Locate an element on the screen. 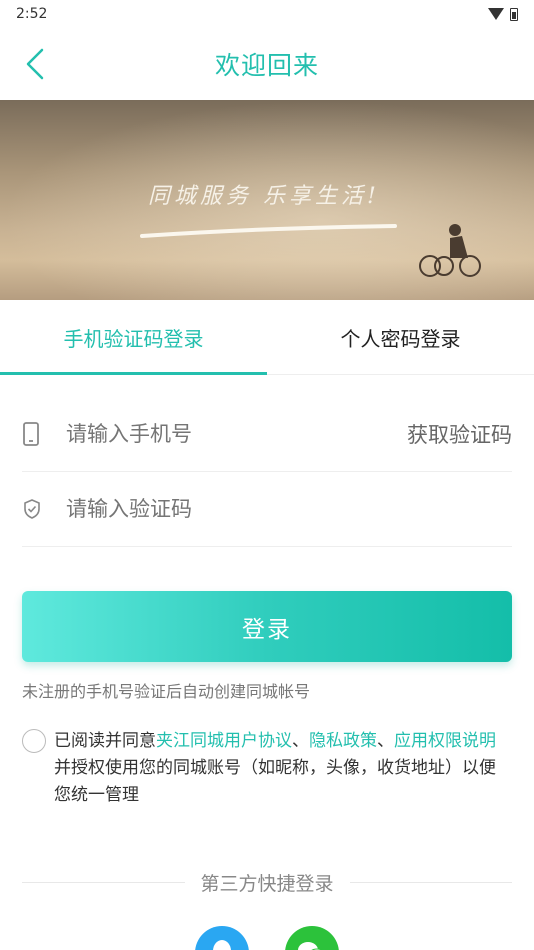 This screenshot has height=950, width=534. wechat-icon is located at coordinates (310, 946).